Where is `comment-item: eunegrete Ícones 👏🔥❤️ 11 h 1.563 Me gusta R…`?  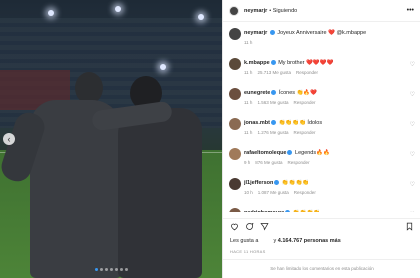 comment-item: eunegrete Ícones 👏🔥❤️ 11 h 1.563 Me gusta R… is located at coordinates (321, 101).